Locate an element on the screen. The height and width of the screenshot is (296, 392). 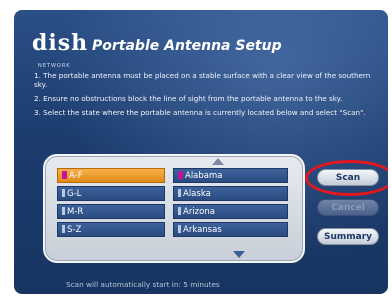
scroll-down-icon is located at coordinates (239, 254).